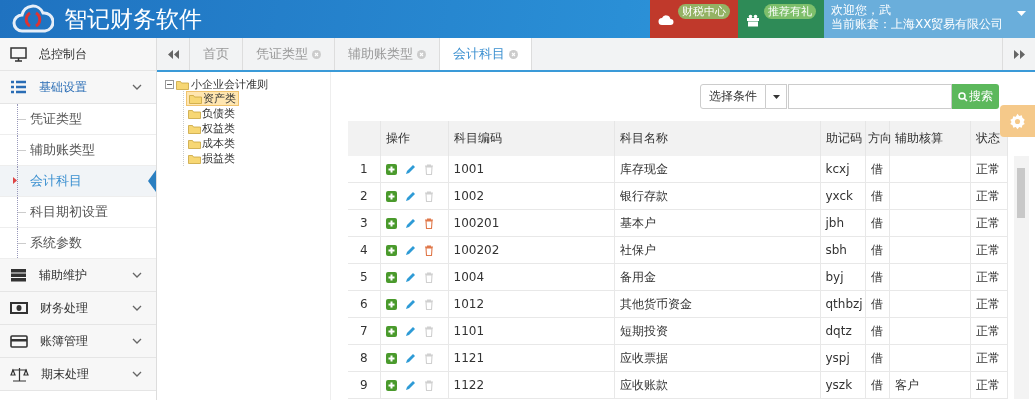 The width and height of the screenshot is (1035, 400). What do you see at coordinates (211, 158) in the screenshot?
I see `tree-node: 损益类` at bounding box center [211, 158].